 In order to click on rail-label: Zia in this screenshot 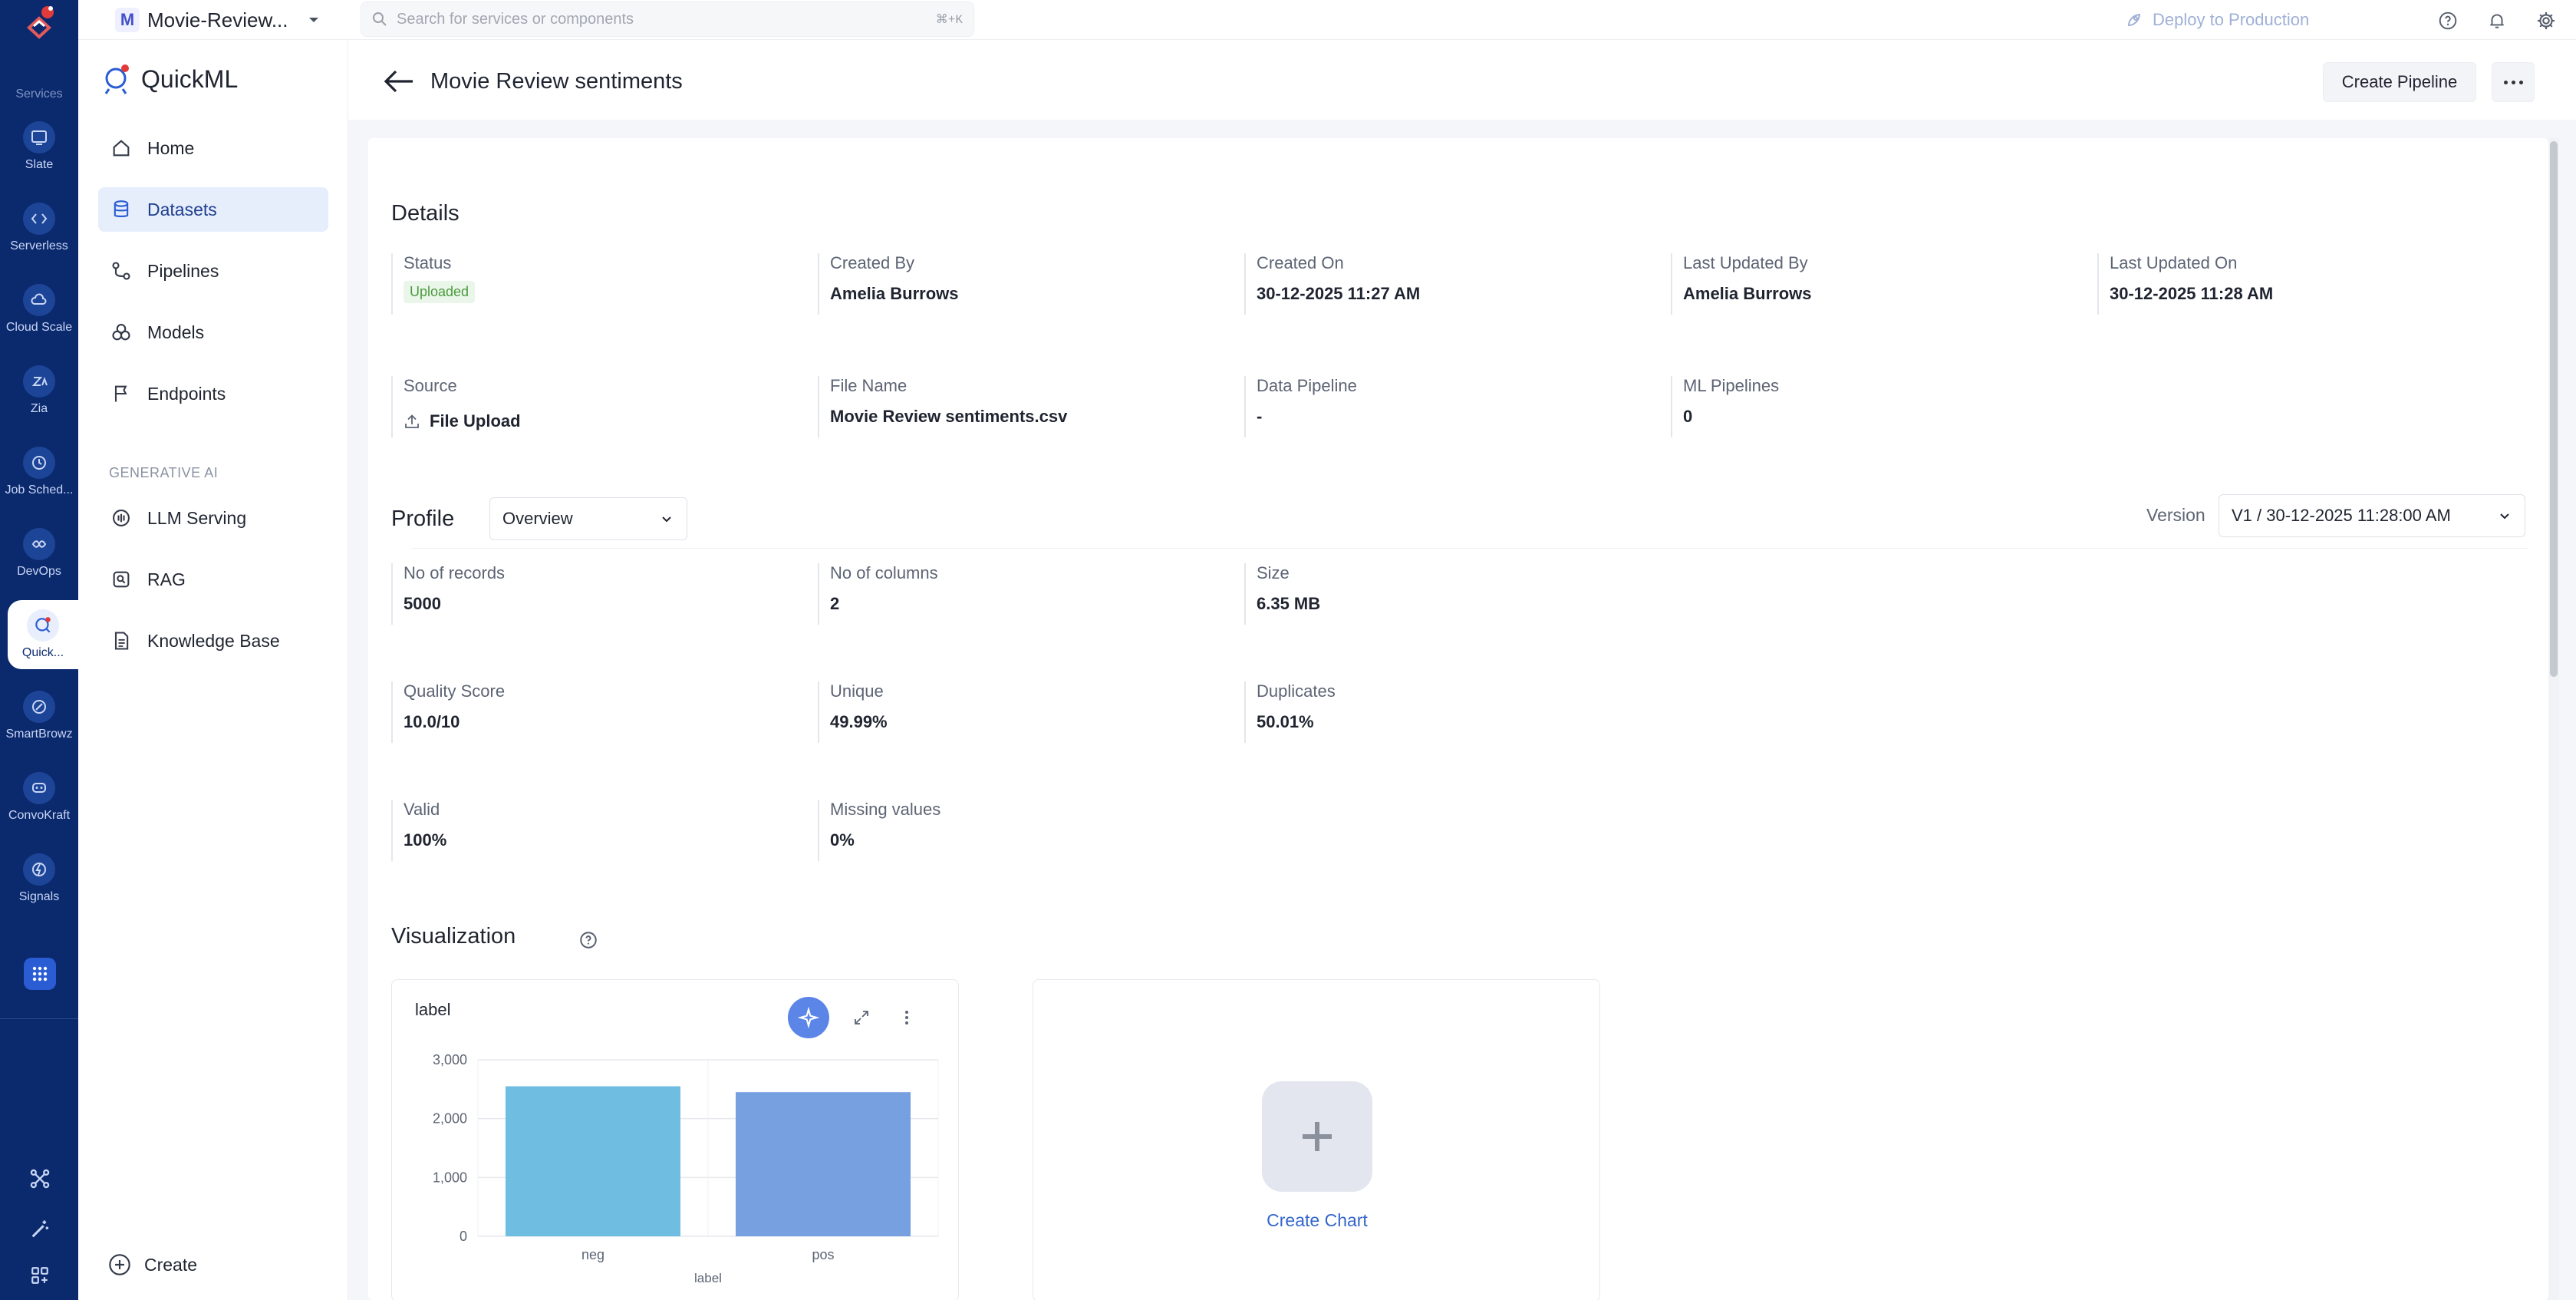, I will do `click(39, 408)`.